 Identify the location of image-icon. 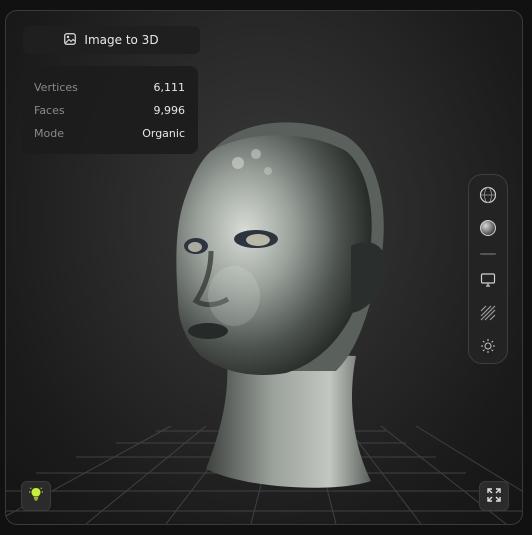
(70, 40).